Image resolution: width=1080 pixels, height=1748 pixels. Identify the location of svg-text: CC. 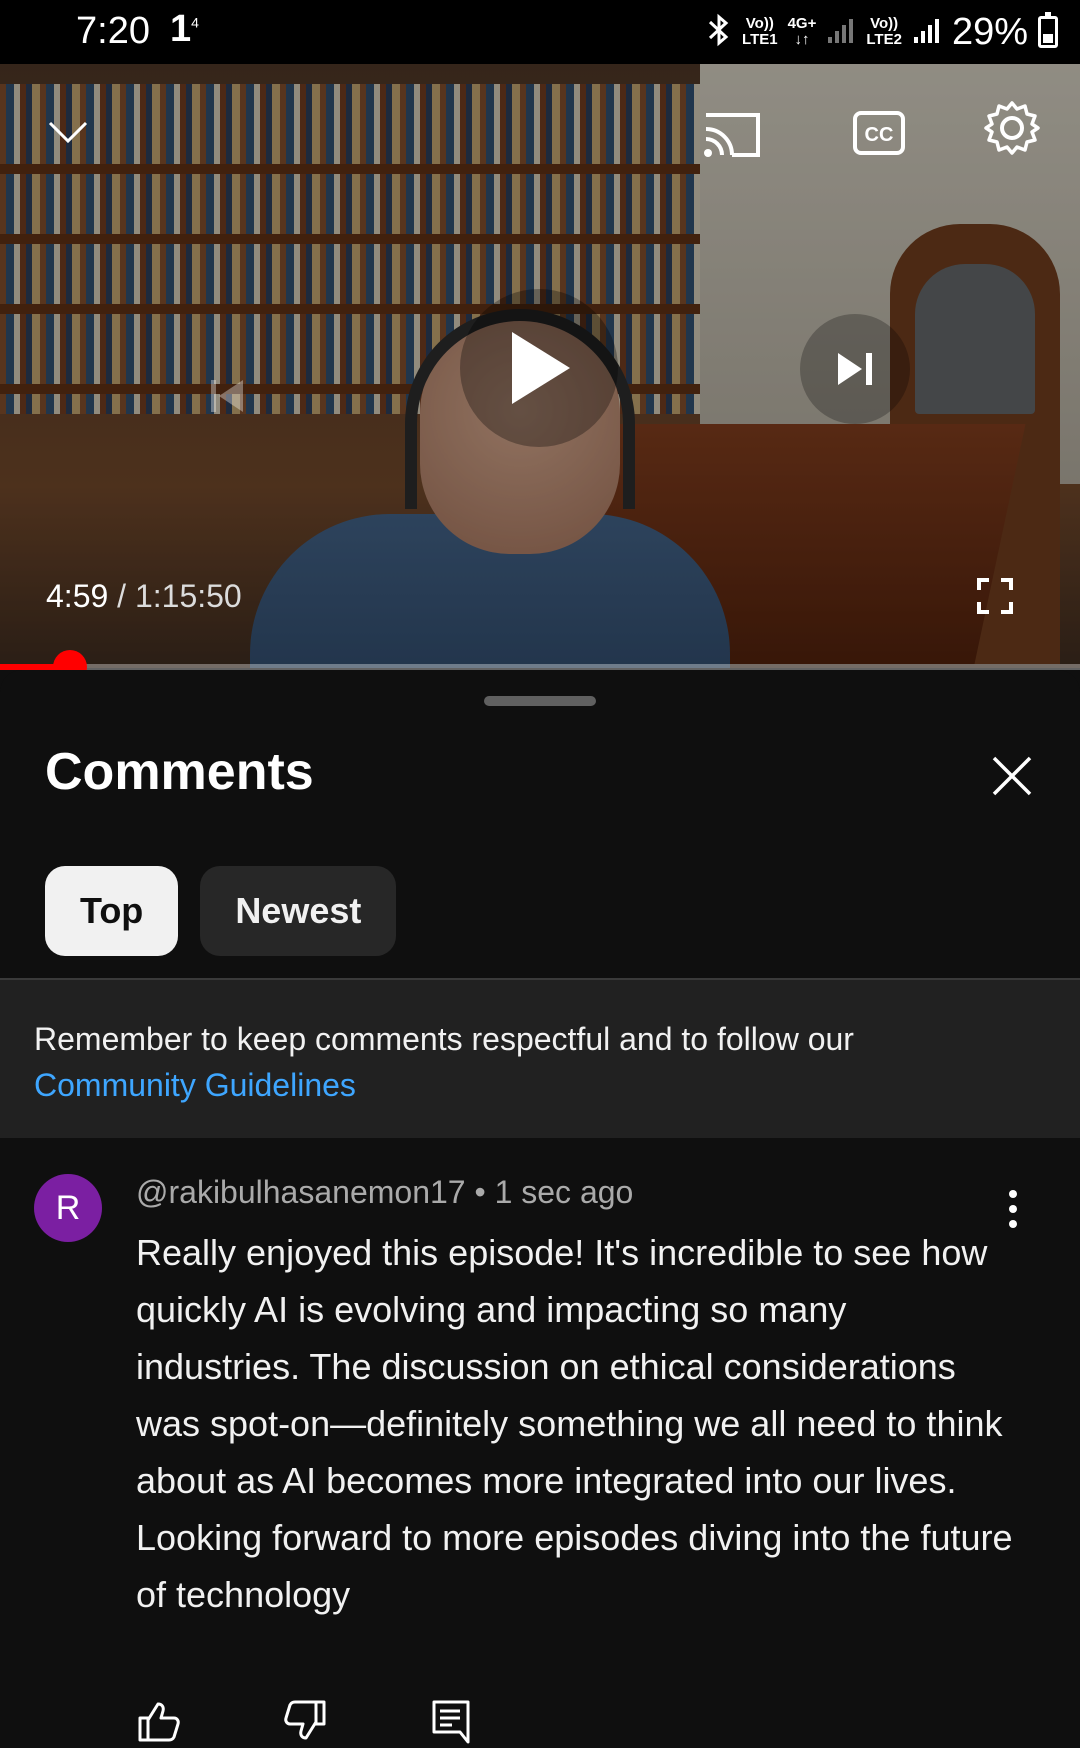
(879, 135).